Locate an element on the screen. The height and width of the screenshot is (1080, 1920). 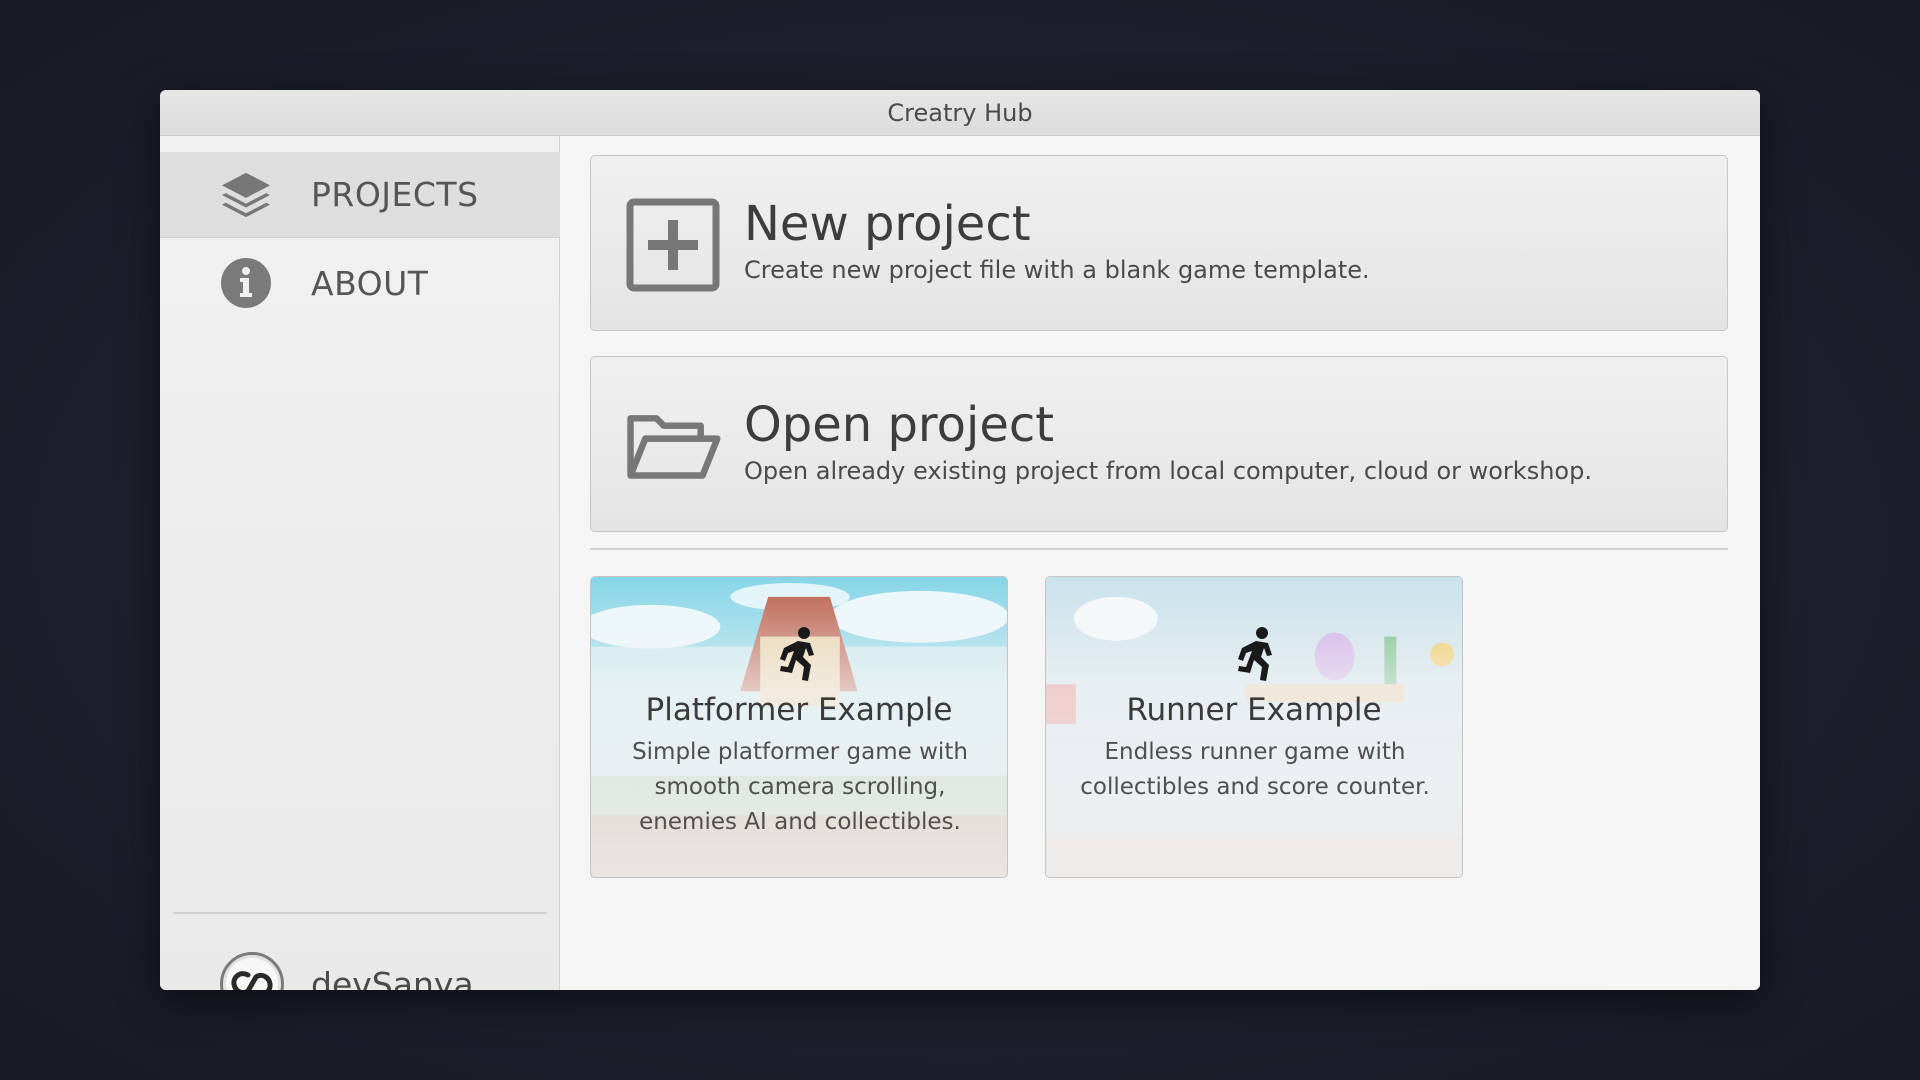
title-bar: Creatry Hub is located at coordinates (960, 113).